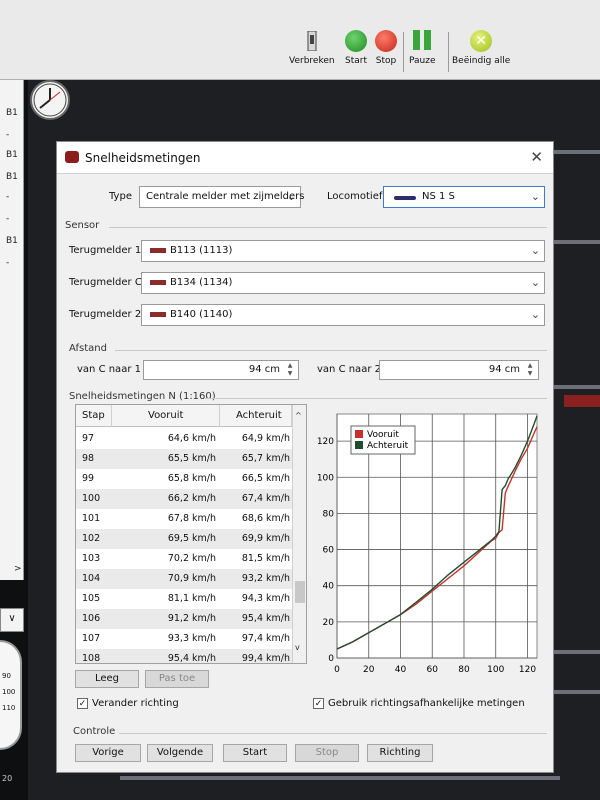 The width and height of the screenshot is (600, 800). What do you see at coordinates (256, 416) in the screenshot?
I see `column-header-achteruit: Achteruit` at bounding box center [256, 416].